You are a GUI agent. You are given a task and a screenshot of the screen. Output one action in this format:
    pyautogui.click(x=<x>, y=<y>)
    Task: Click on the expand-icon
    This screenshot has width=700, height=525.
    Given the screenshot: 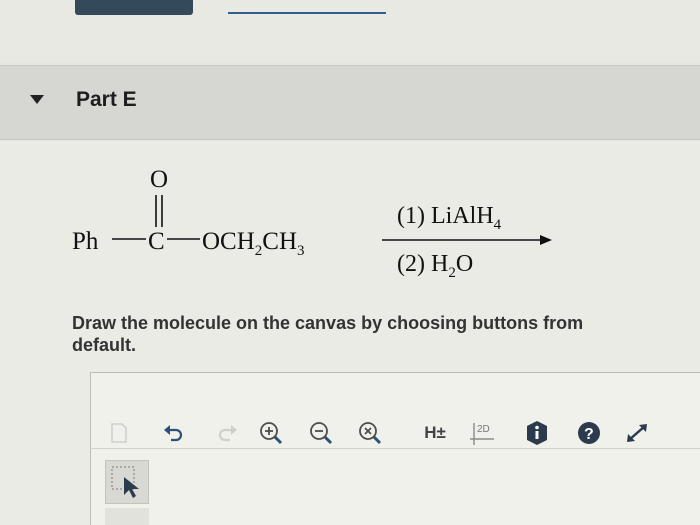 What is the action you would take?
    pyautogui.click(x=637, y=433)
    